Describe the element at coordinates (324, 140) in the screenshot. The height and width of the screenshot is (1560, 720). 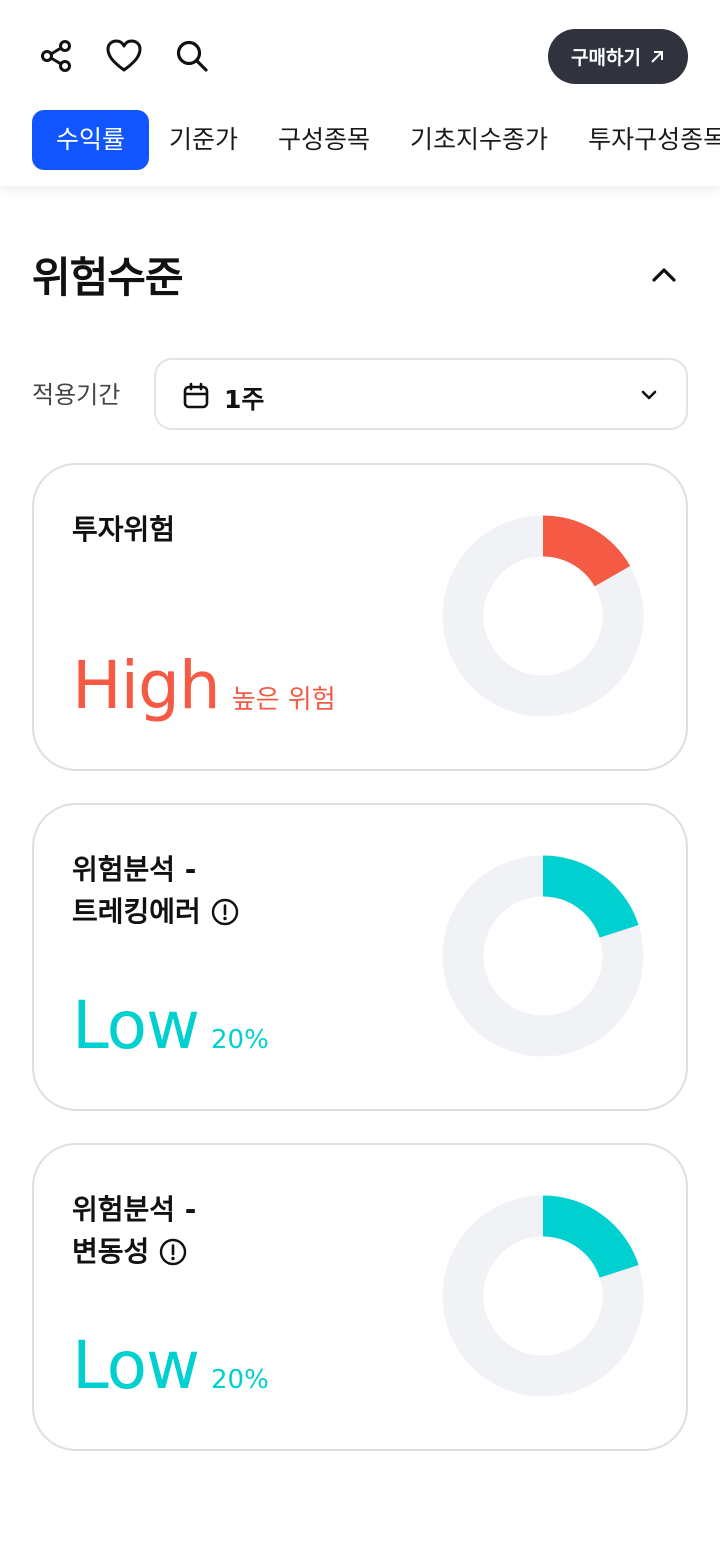
I see `tab-holdings: 구성종목` at that location.